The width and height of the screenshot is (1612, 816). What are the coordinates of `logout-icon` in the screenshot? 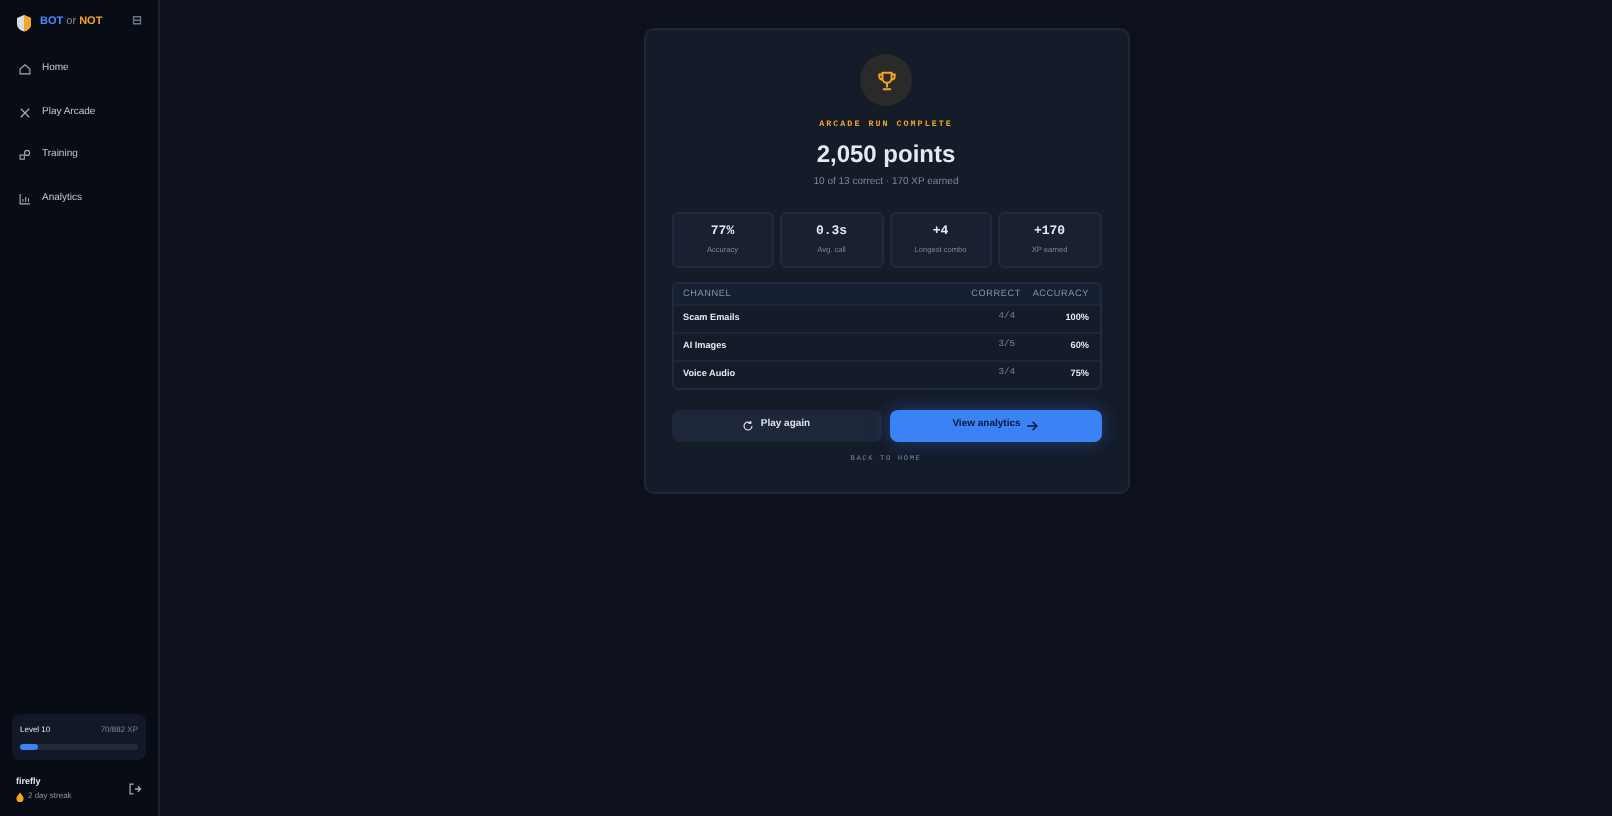 It's located at (135, 789).